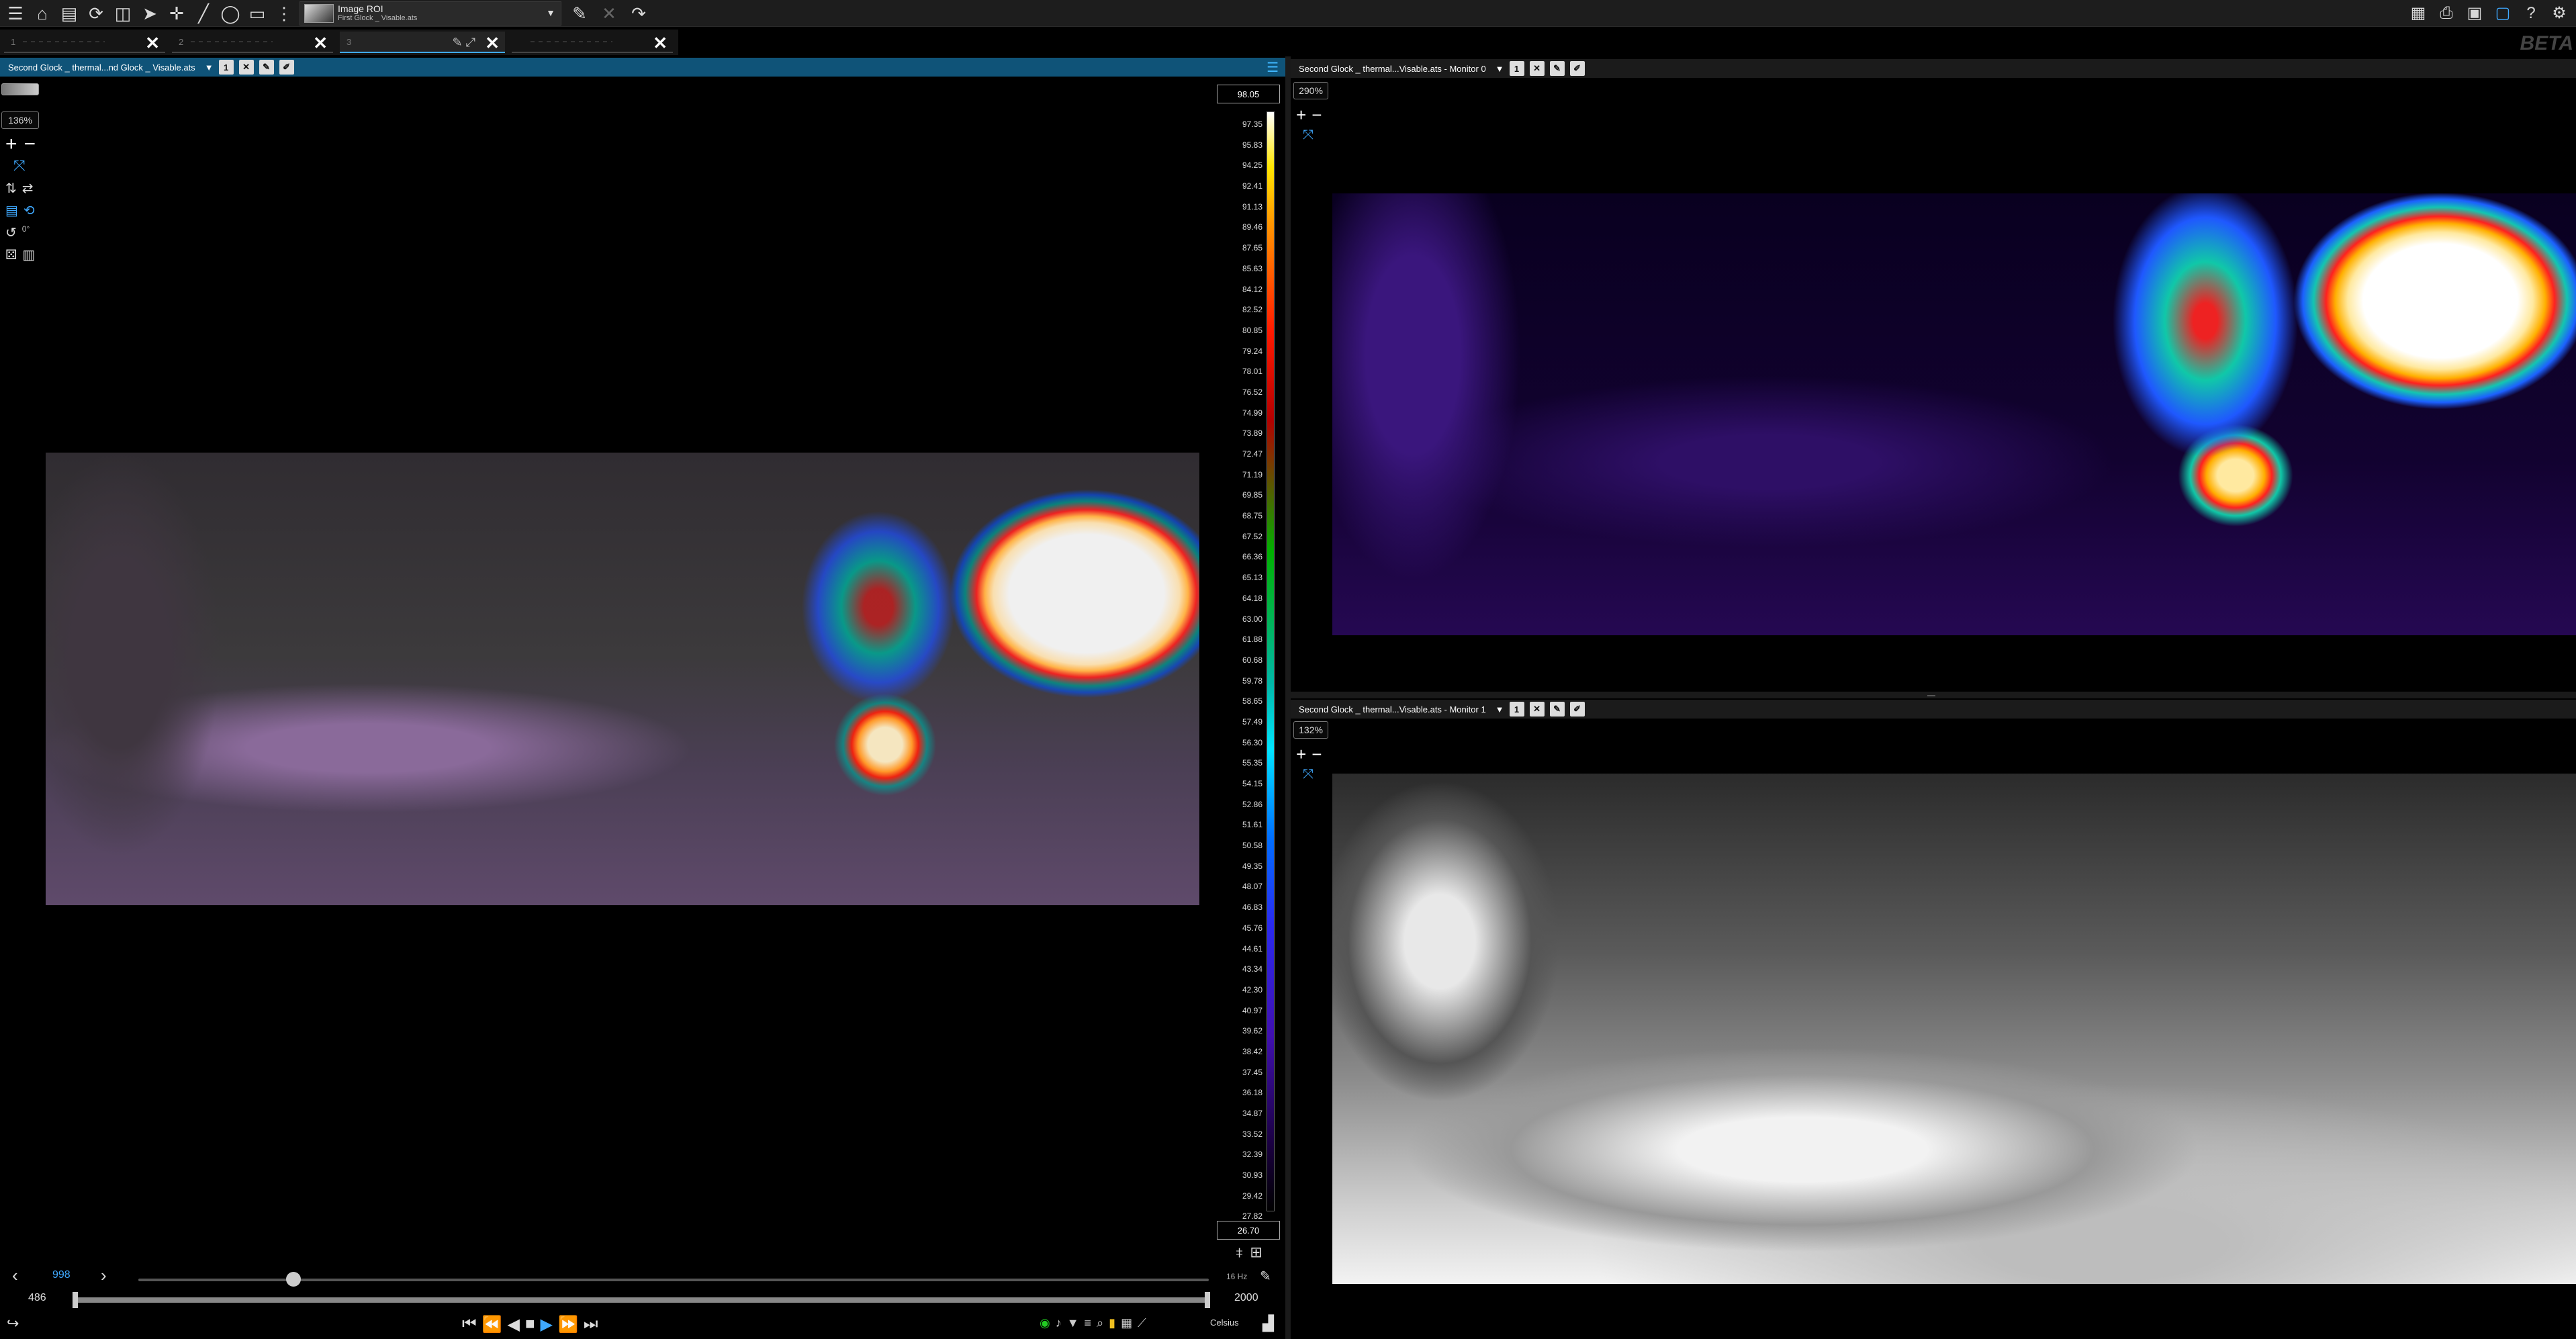 The height and width of the screenshot is (1339, 2576). Describe the element at coordinates (20, 120) in the screenshot. I see `zoom-level: 136%` at that location.